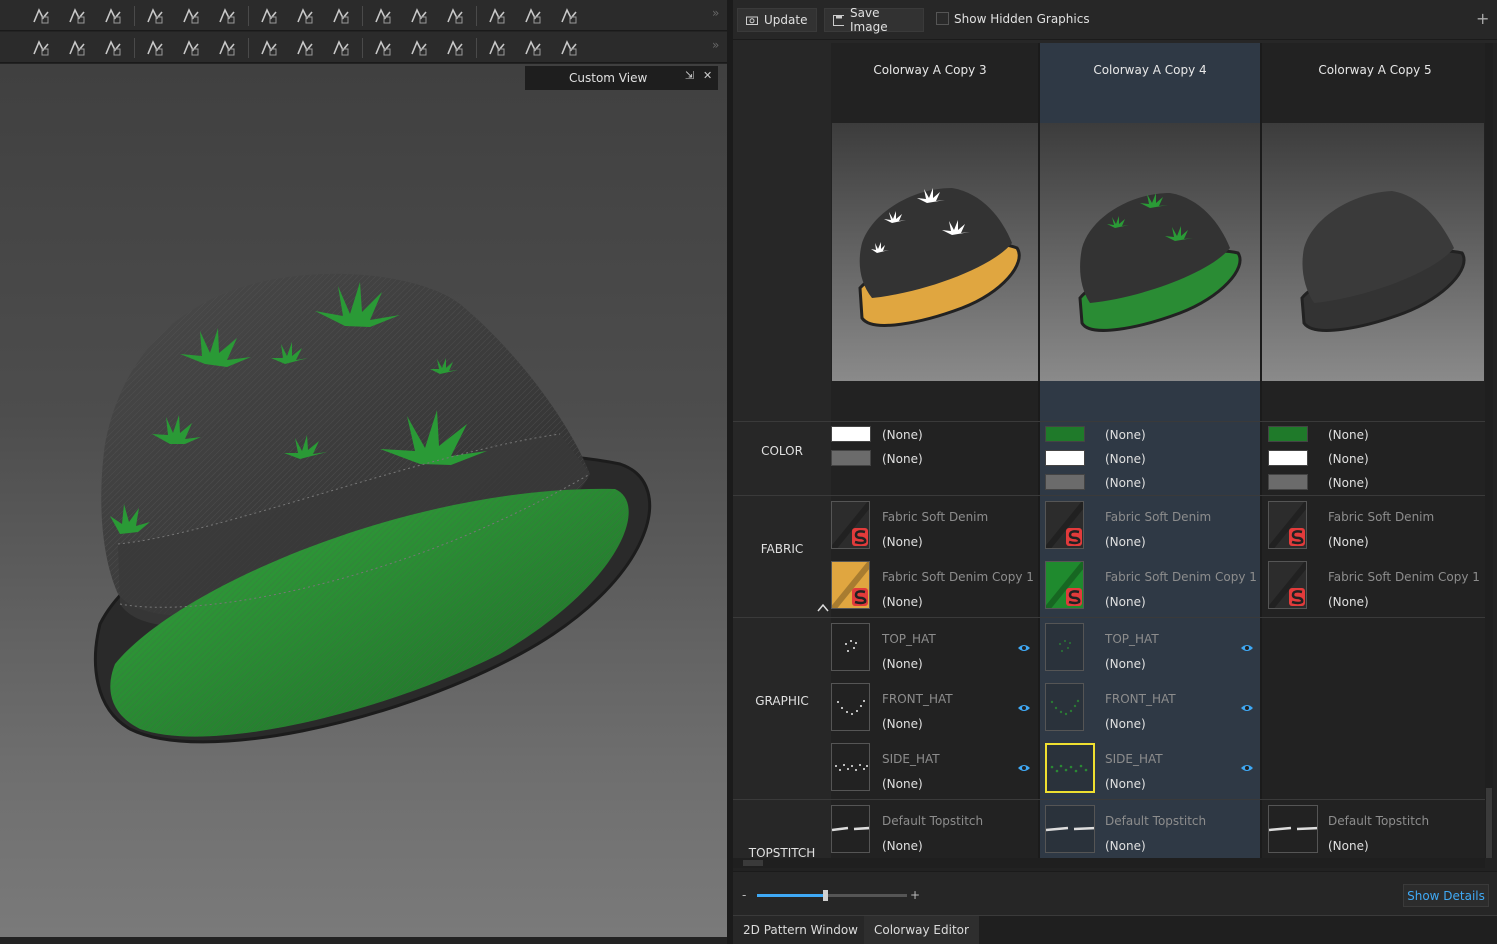  What do you see at coordinates (1375, 70) in the screenshot?
I see `colorway-name-3: Colorway A Copy 5` at bounding box center [1375, 70].